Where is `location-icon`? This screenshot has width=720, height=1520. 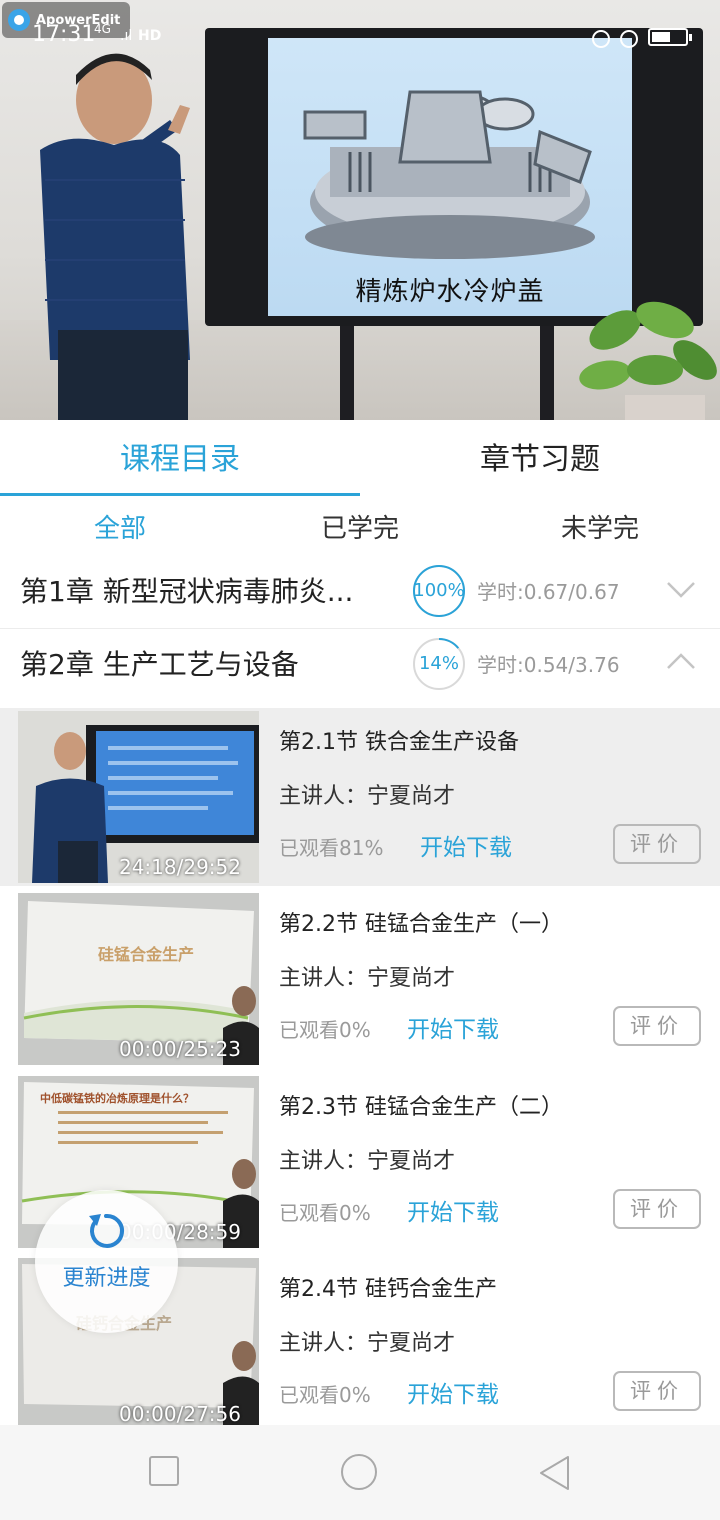
location-icon is located at coordinates (601, 39).